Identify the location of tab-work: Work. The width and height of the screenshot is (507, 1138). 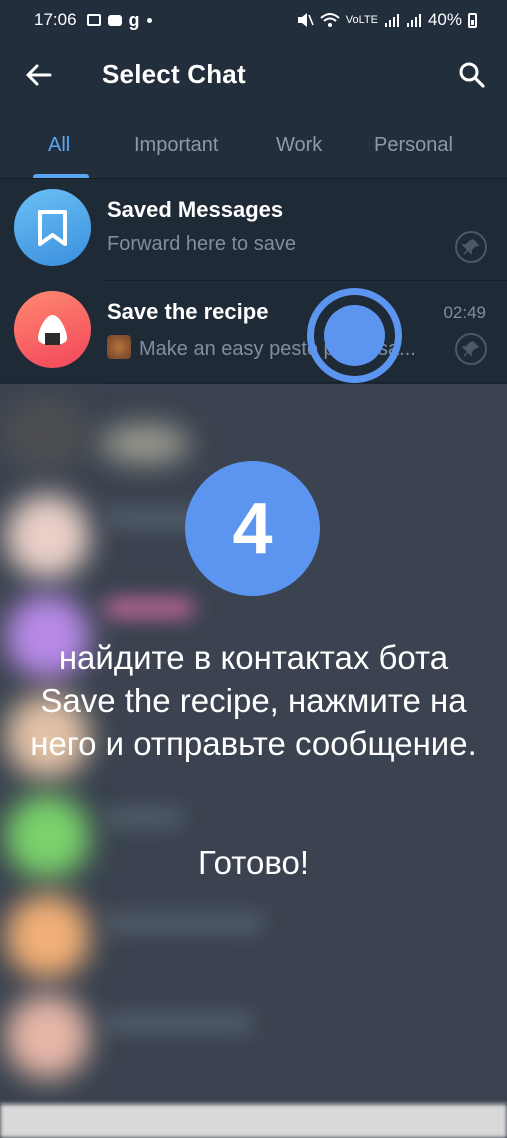
(299, 145).